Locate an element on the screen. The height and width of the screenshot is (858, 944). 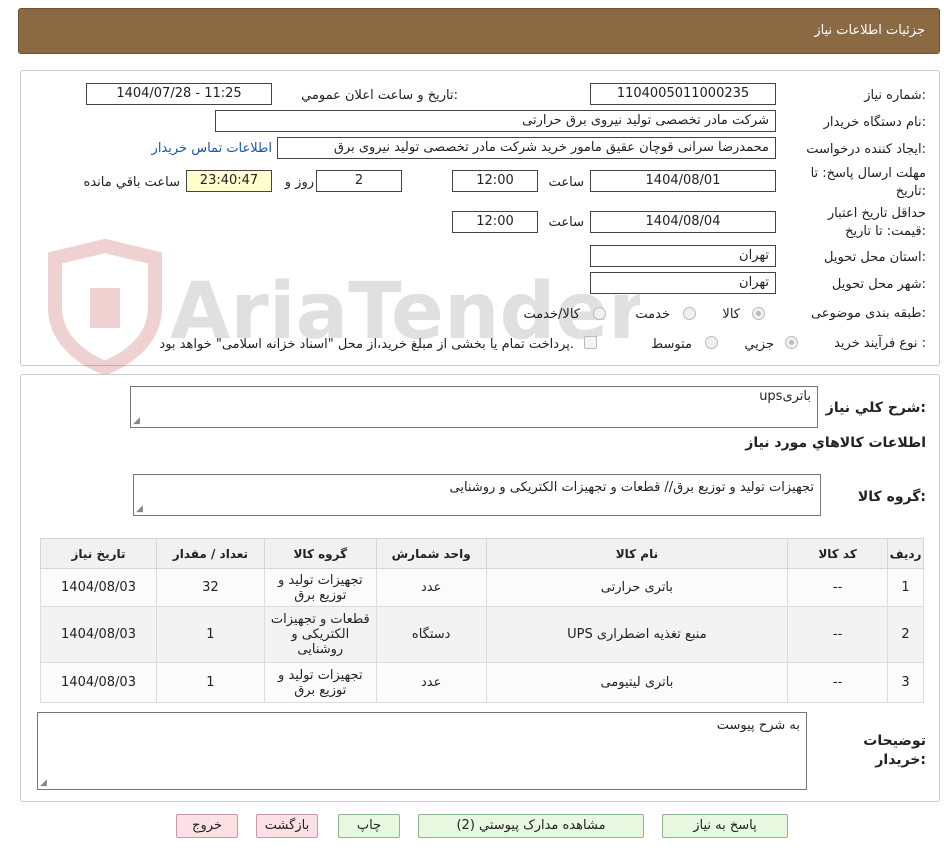
remaining-label: ساعت باقي مانده is located at coordinates (131, 182).